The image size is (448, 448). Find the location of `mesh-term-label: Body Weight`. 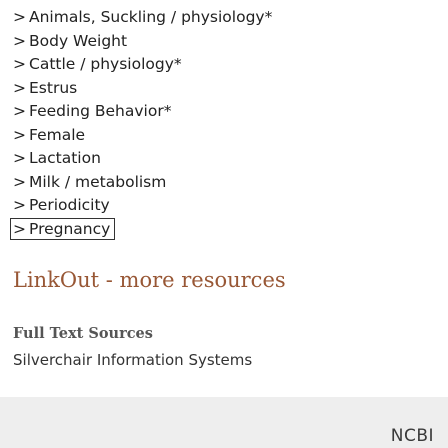

mesh-term-label: Body Weight is located at coordinates (78, 40).